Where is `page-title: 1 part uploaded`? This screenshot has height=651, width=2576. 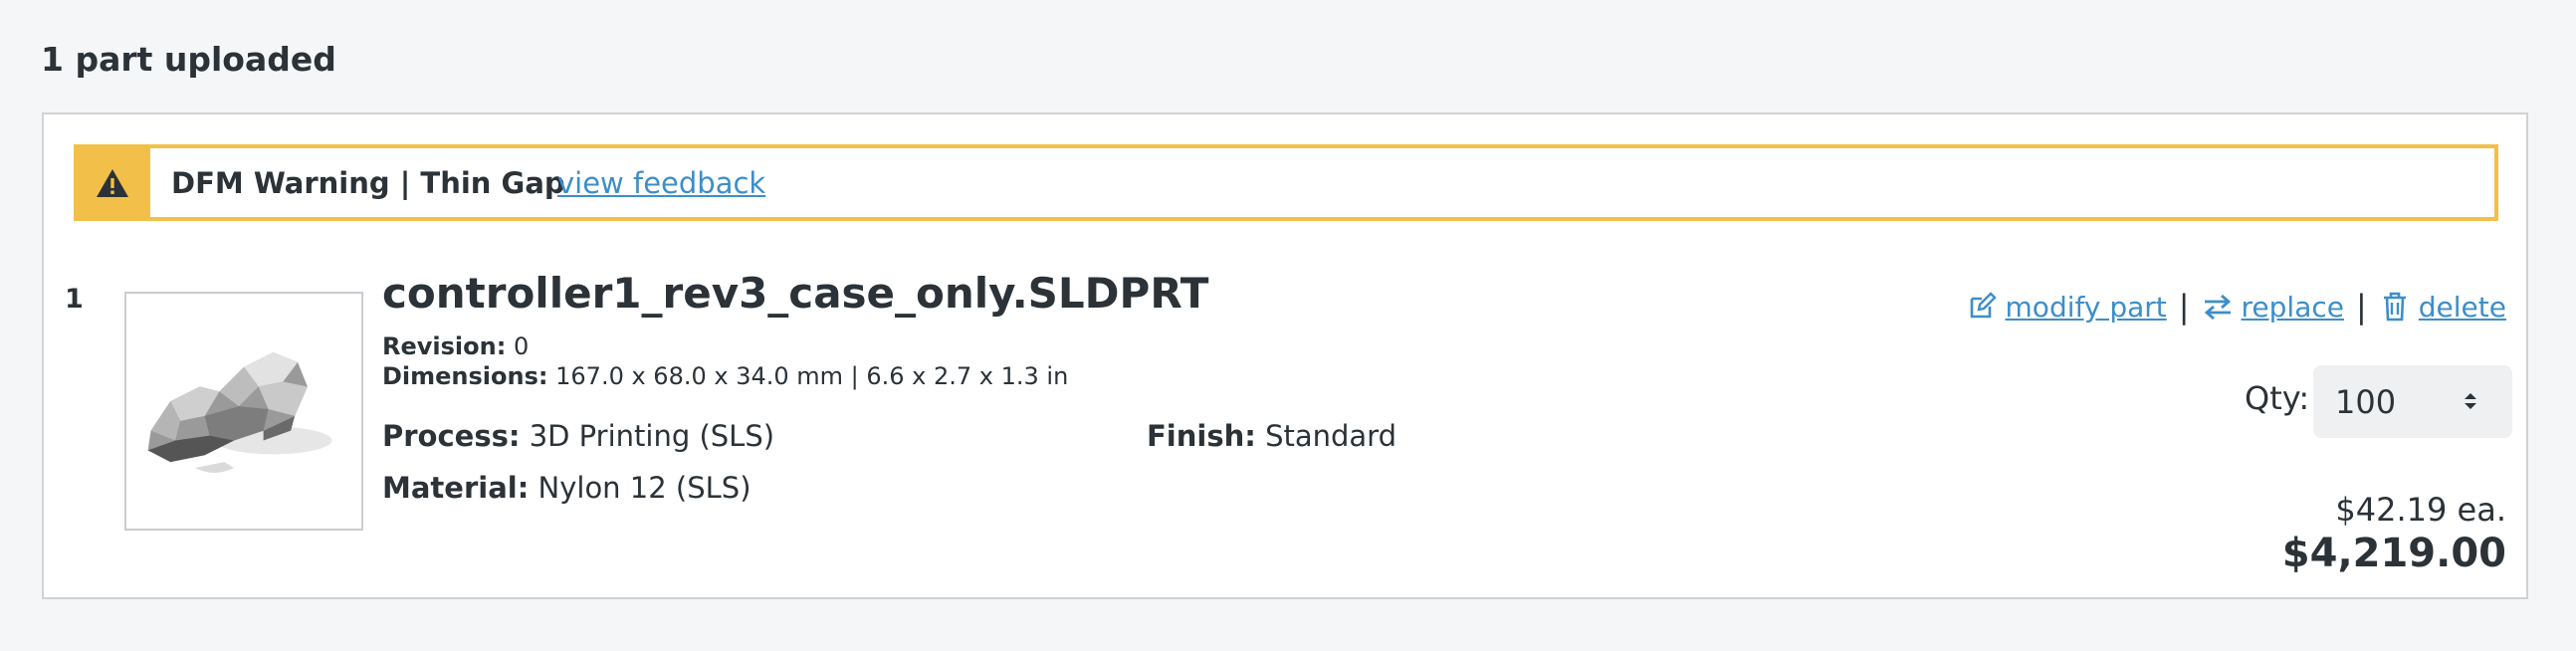 page-title: 1 part uploaded is located at coordinates (188, 60).